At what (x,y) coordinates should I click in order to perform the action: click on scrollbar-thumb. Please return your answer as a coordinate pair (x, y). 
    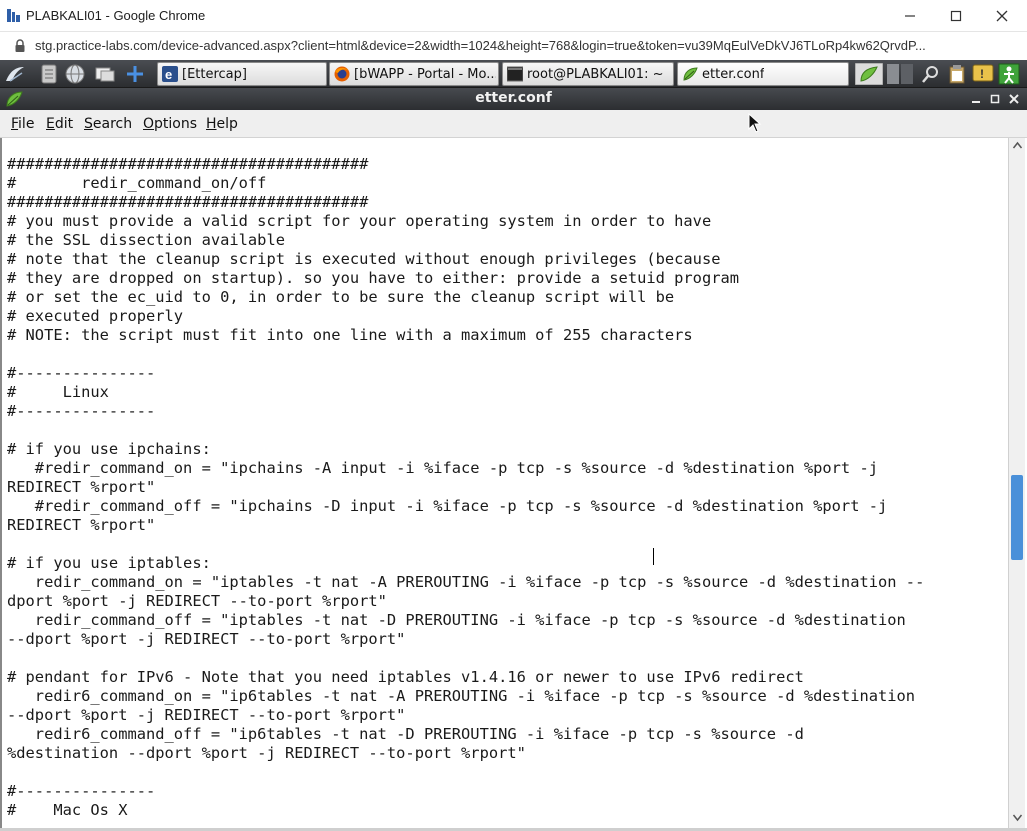
    Looking at the image, I should click on (1017, 517).